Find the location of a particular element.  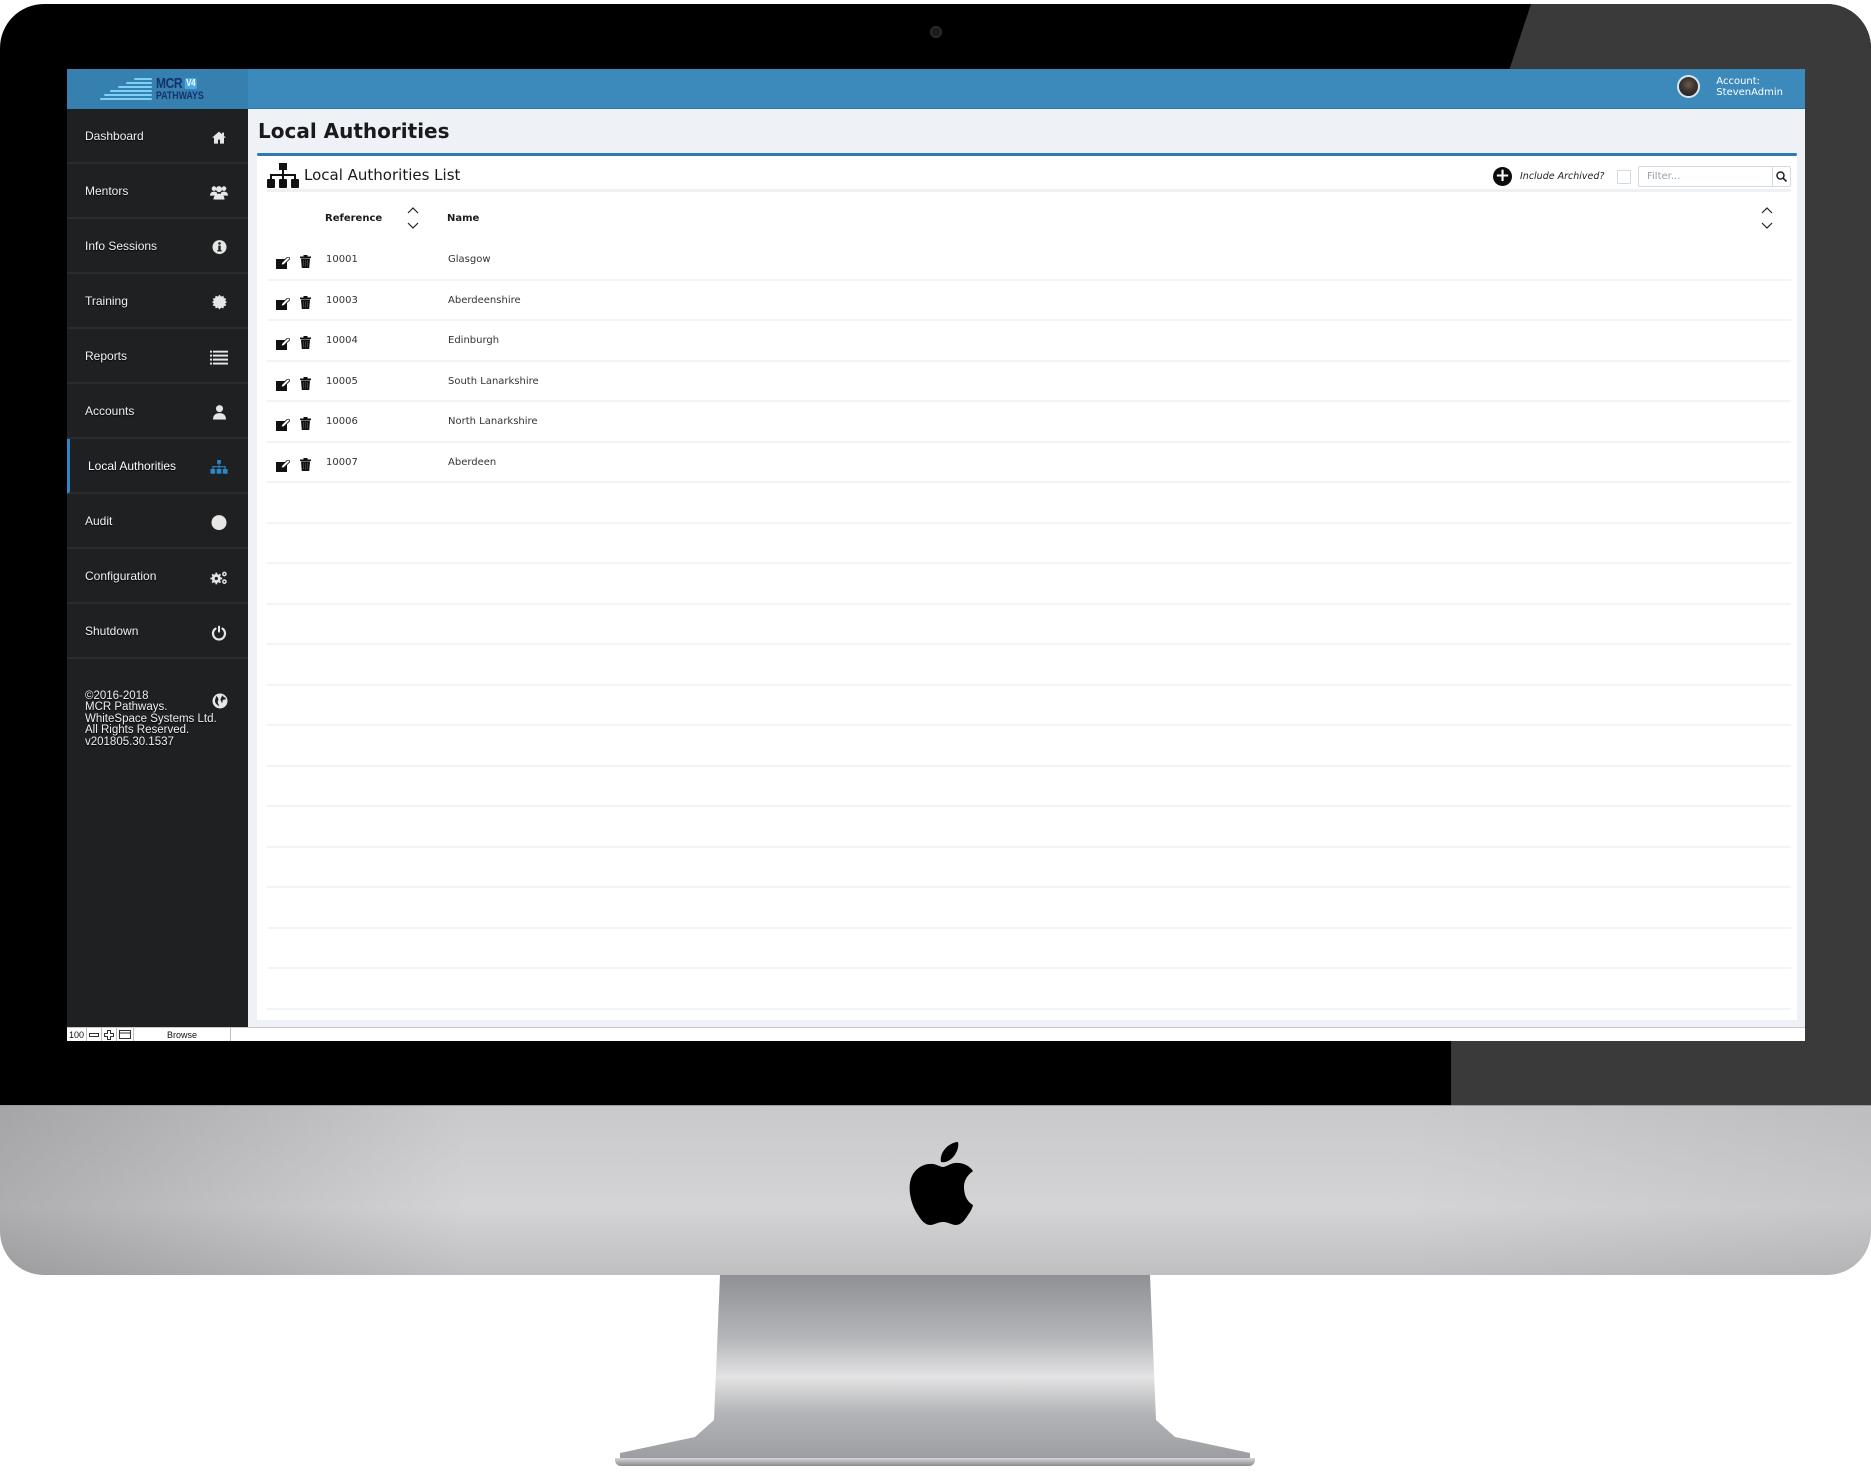

zoom-in-button is located at coordinates (110, 1034).